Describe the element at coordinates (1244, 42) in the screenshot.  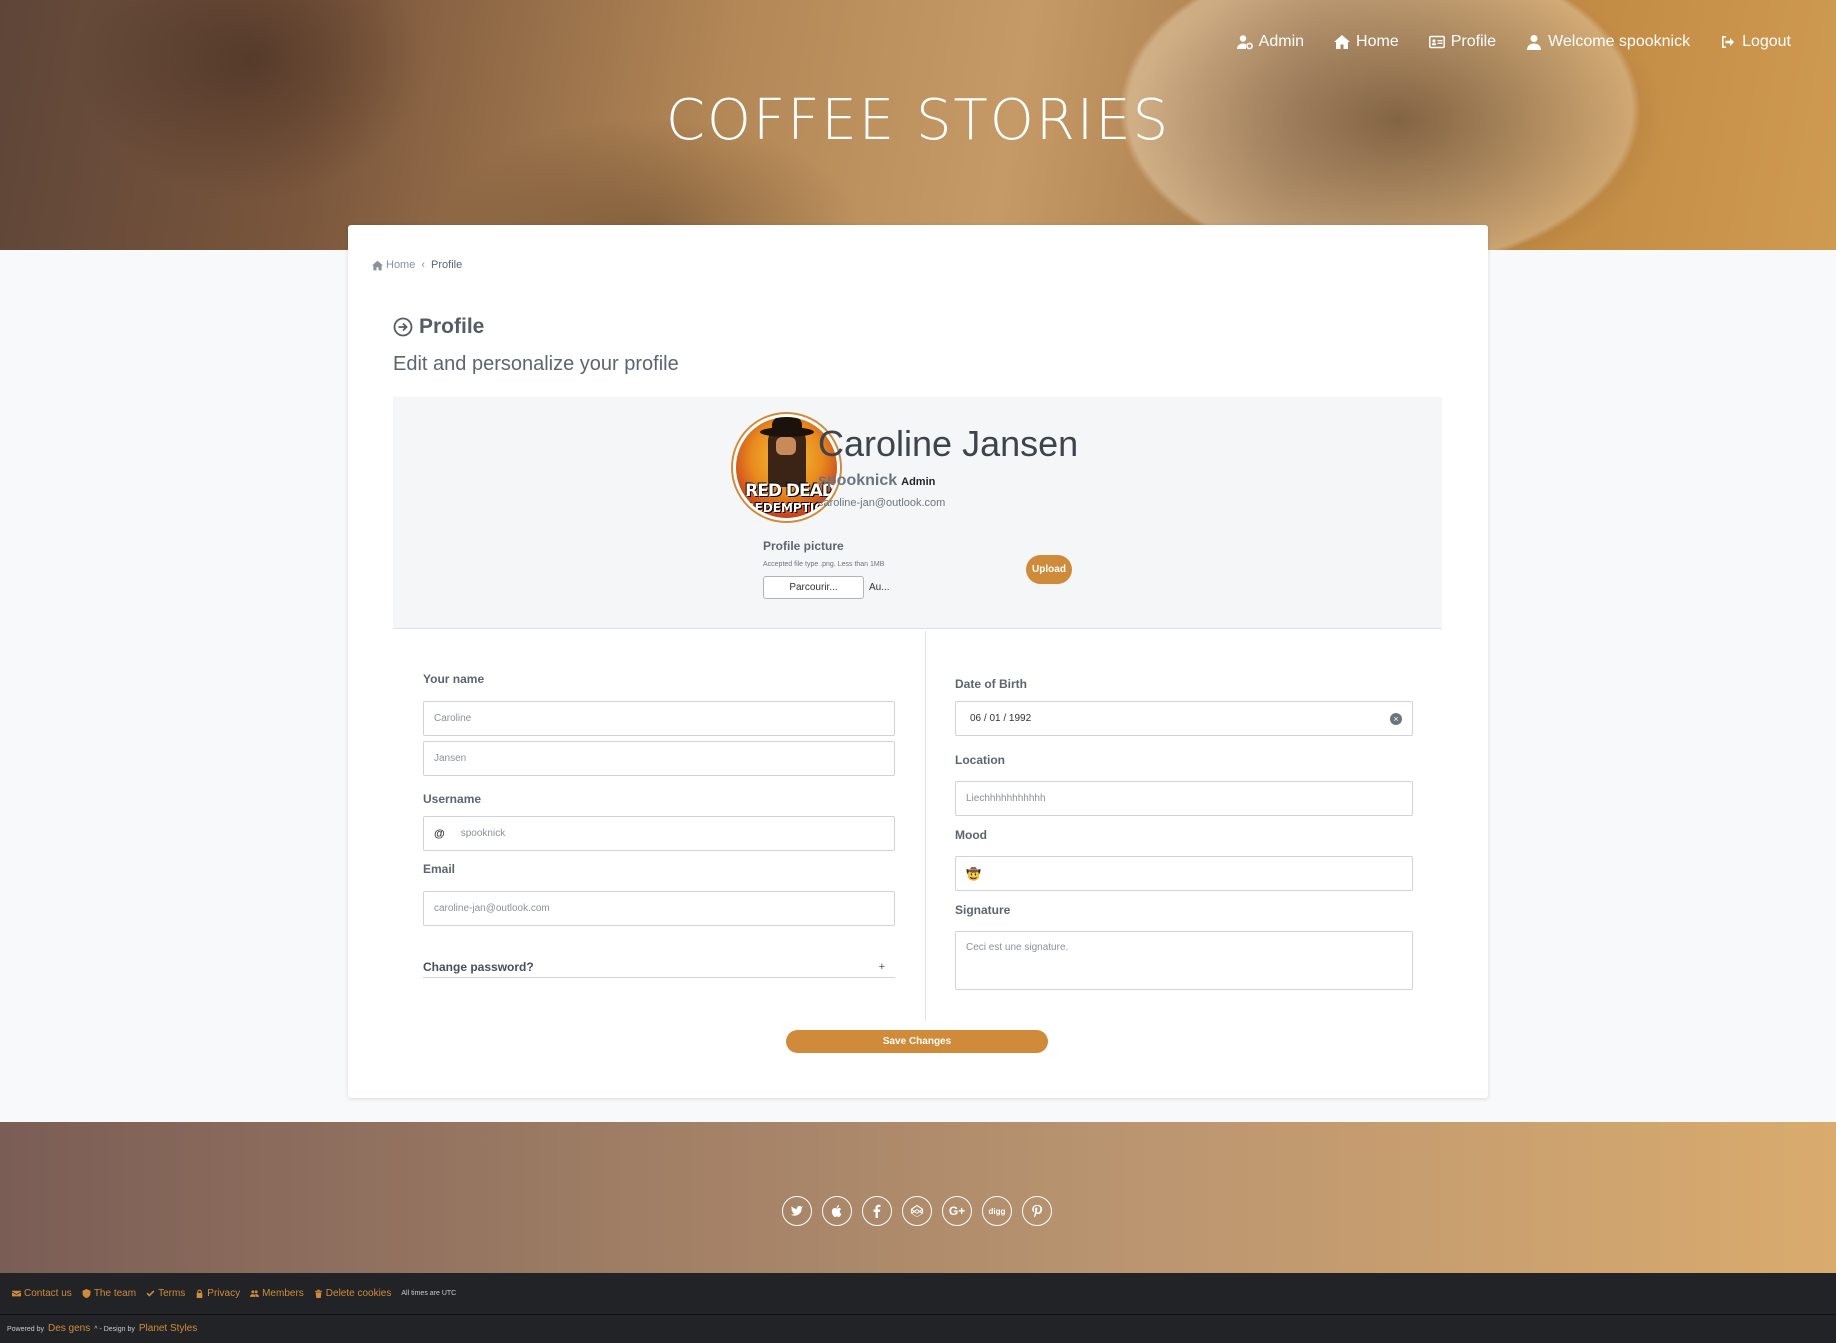
I see `user-cog-icon` at that location.